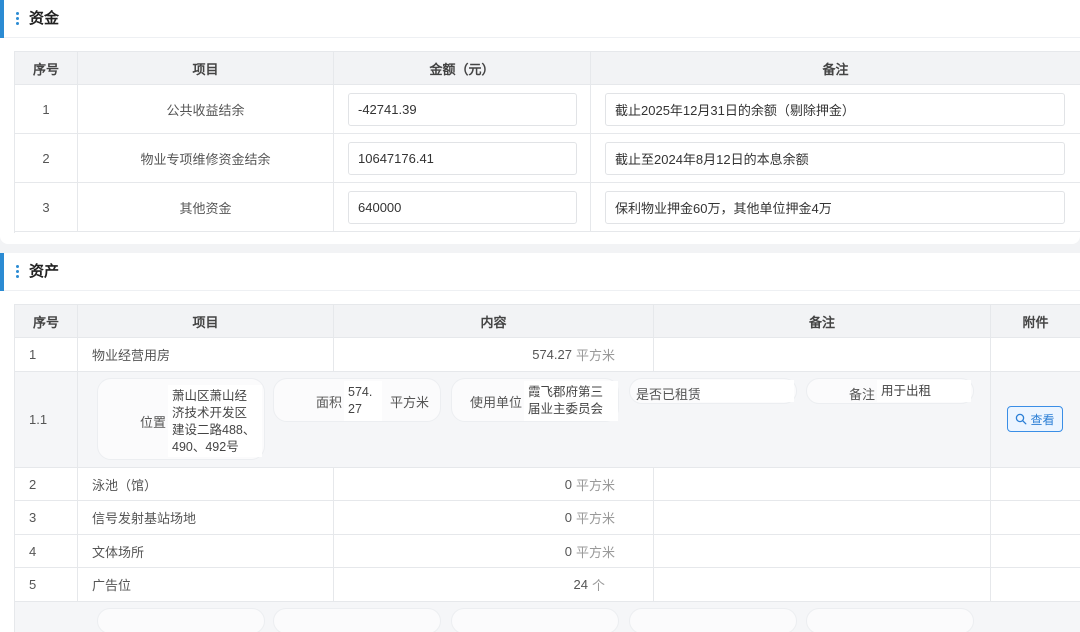 The image size is (1080, 632). Describe the element at coordinates (206, 518) in the screenshot. I see `table-row-item: 信号发射基站场地` at that location.